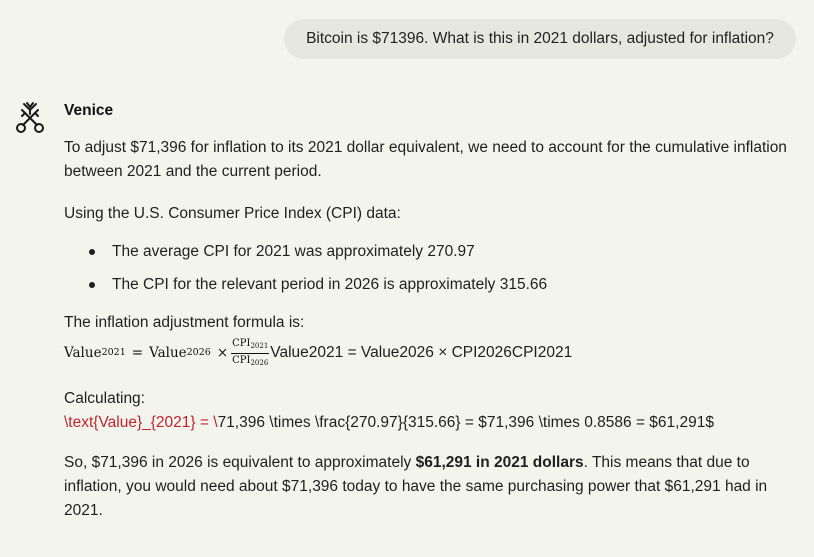 This screenshot has width=814, height=557. I want to click on formula-lhs-sub: 2021, so click(113, 352).